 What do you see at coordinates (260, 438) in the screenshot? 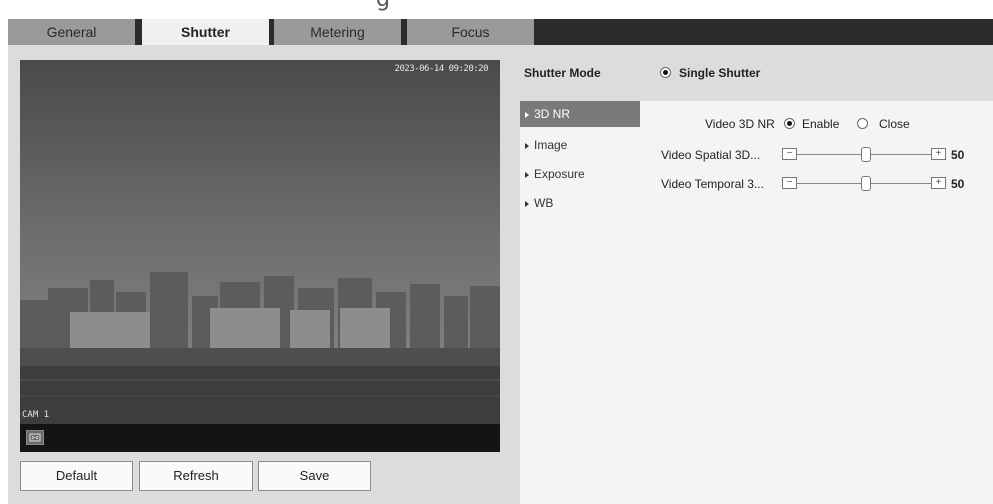
I see `video-toolbar` at bounding box center [260, 438].